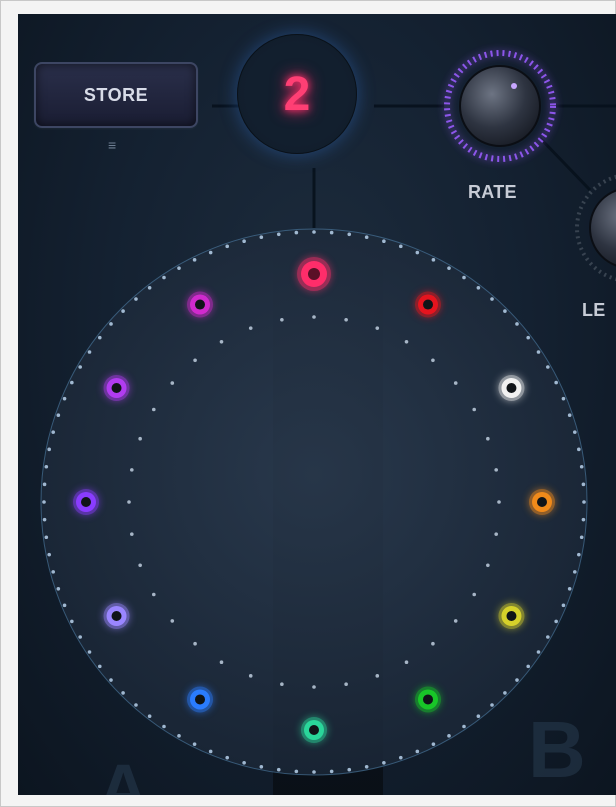  I want to click on rate-to-level-line, so click(565, 164).